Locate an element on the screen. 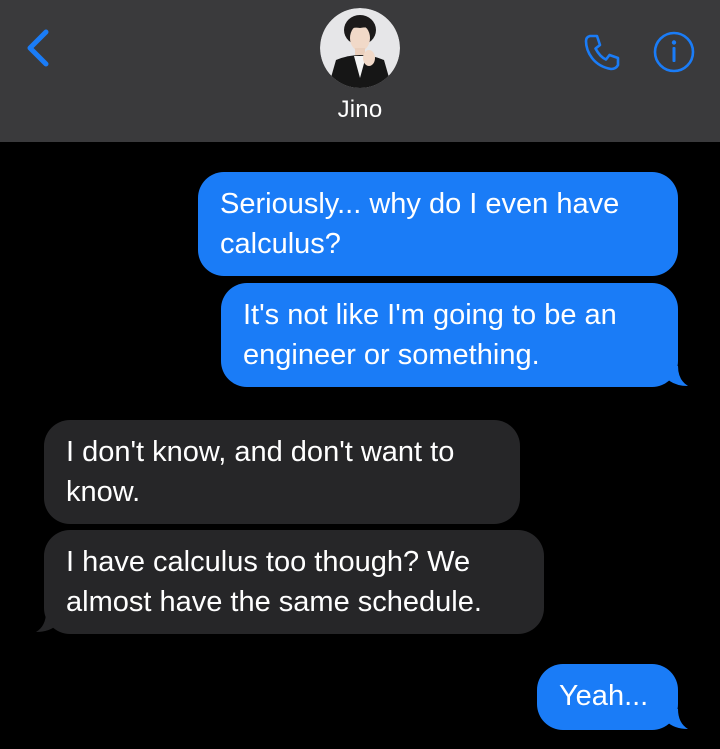  contact-avatar is located at coordinates (360, 48).